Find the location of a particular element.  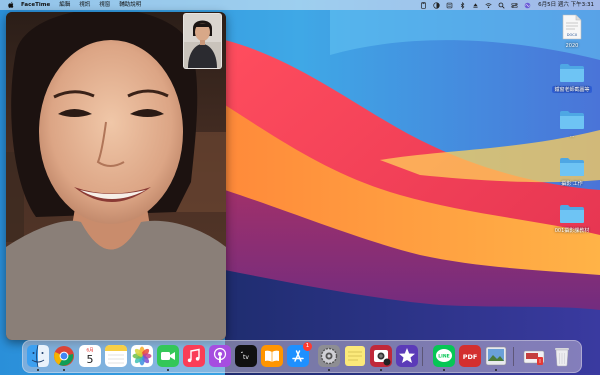

dock-downloads is located at coordinates (534, 356).